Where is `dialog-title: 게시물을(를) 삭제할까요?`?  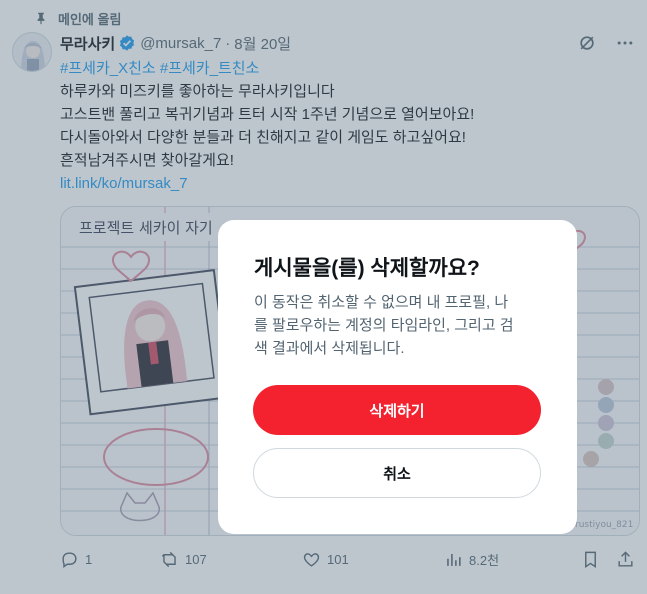 dialog-title: 게시물을(를) 삭제할까요? is located at coordinates (367, 268).